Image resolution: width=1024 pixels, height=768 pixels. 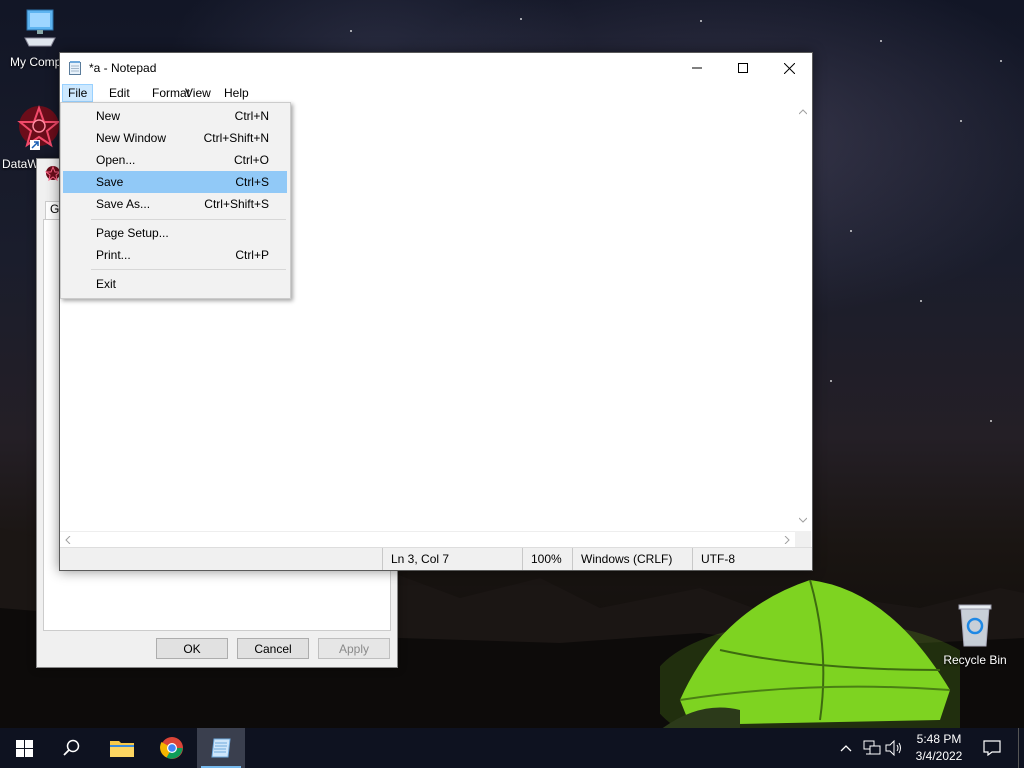 What do you see at coordinates (175, 160) in the screenshot?
I see `menu-item-open: Open... Ctrl+O` at bounding box center [175, 160].